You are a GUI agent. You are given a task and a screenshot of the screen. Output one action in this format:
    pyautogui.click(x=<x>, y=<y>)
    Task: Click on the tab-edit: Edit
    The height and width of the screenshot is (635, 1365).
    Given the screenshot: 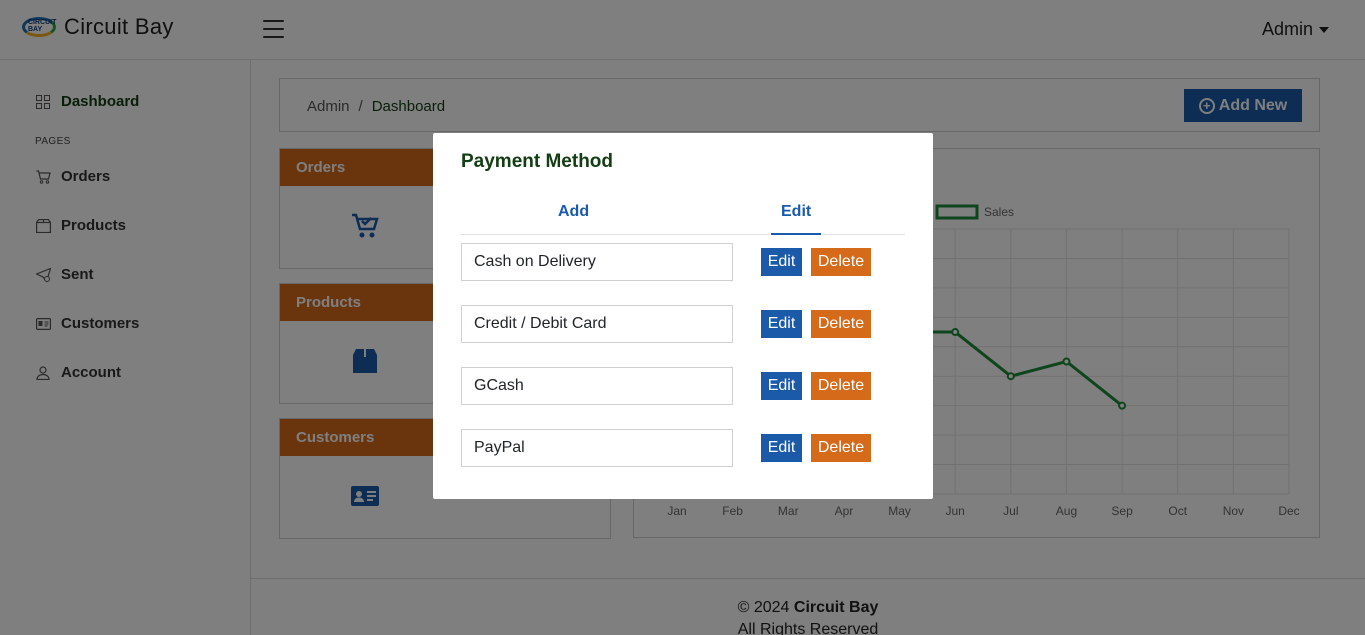 What is the action you would take?
    pyautogui.click(x=796, y=219)
    